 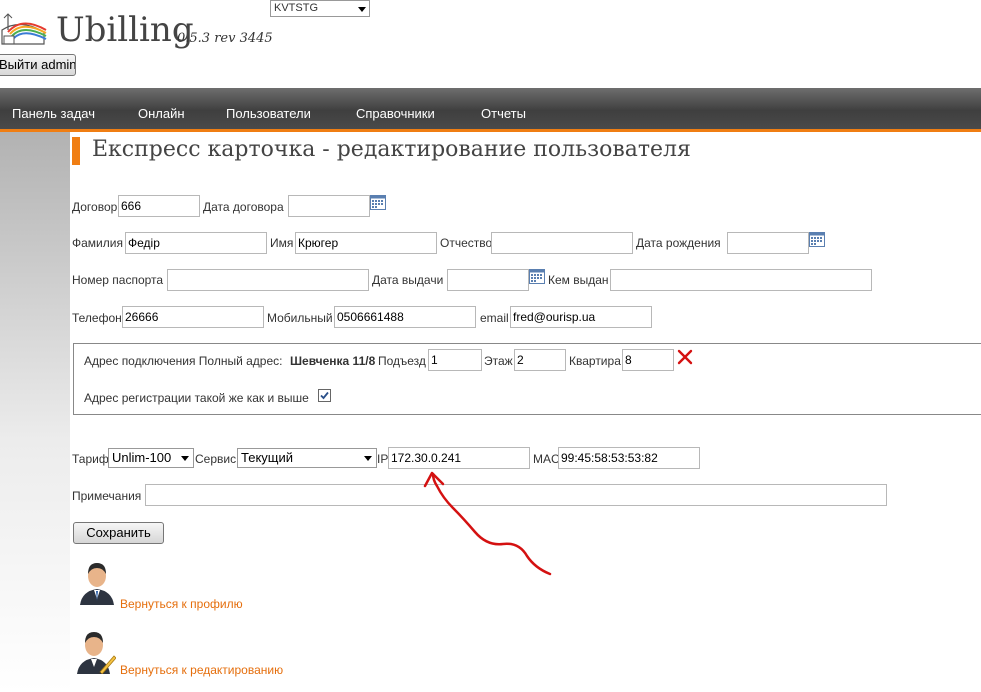 I want to click on same-registration-label: Адрес регистрации такой же как и выше, so click(x=196, y=398).